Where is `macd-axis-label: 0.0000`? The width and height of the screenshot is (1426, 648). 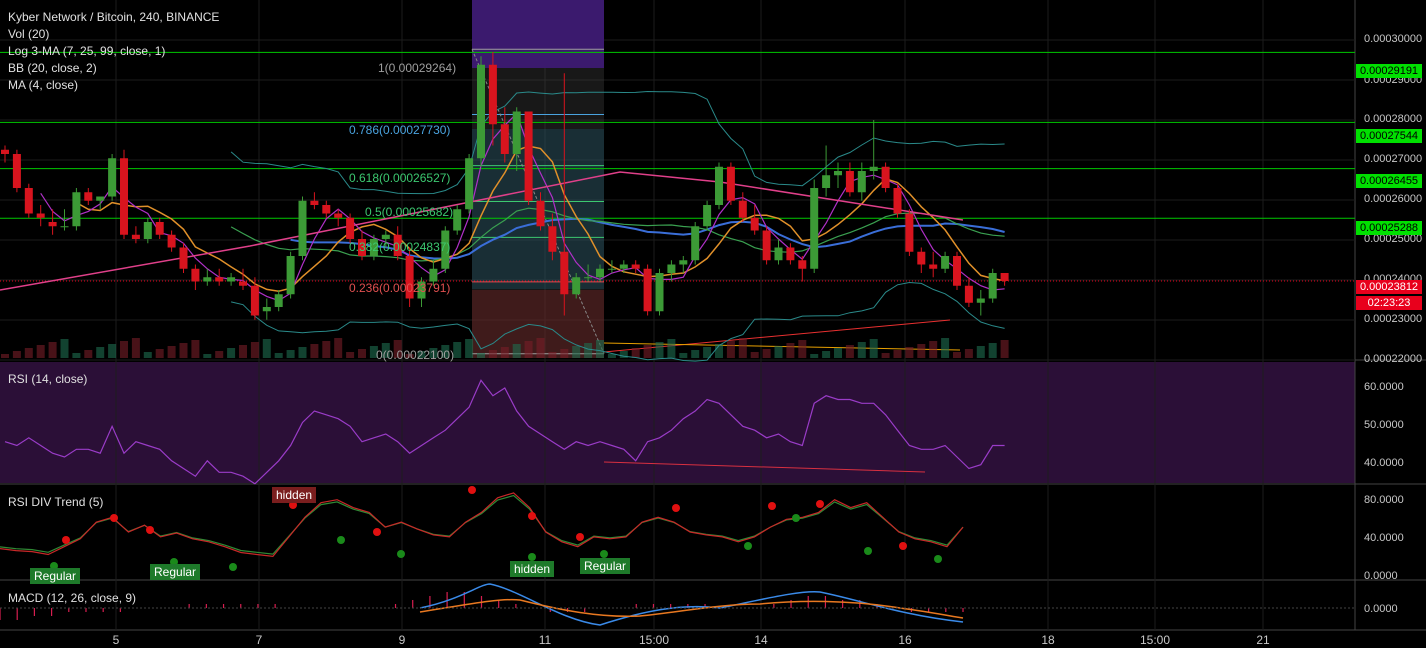 macd-axis-label: 0.0000 is located at coordinates (1381, 609).